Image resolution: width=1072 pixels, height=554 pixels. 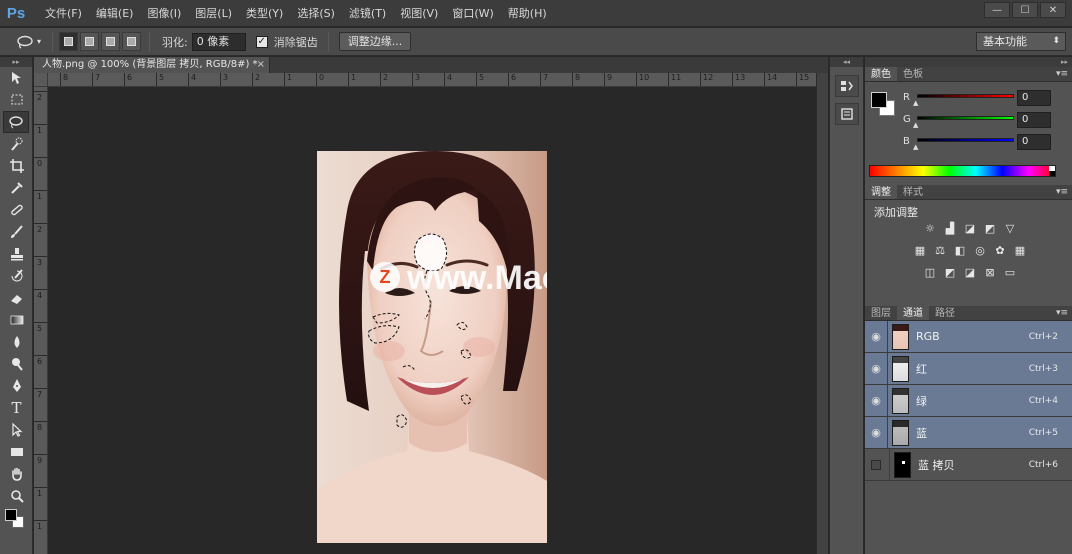 I want to click on menu-layer: 图层(L), so click(x=213, y=13).